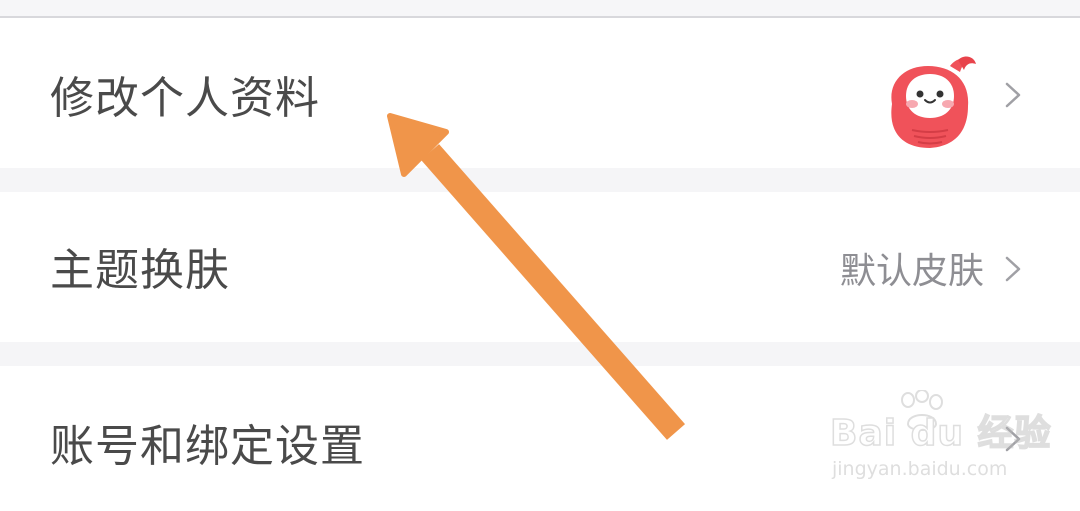 The image size is (1080, 511). Describe the element at coordinates (920, 469) in the screenshot. I see `watermark-url: jingyan.baidu.com` at that location.